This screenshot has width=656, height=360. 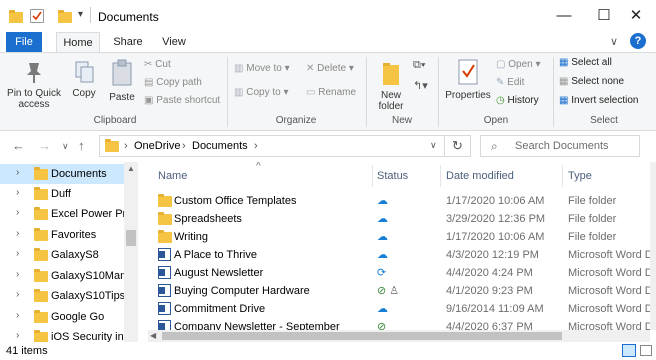 What do you see at coordinates (63, 334) in the screenshot?
I see `nav-item-ios-security: › iOS Security in E` at bounding box center [63, 334].